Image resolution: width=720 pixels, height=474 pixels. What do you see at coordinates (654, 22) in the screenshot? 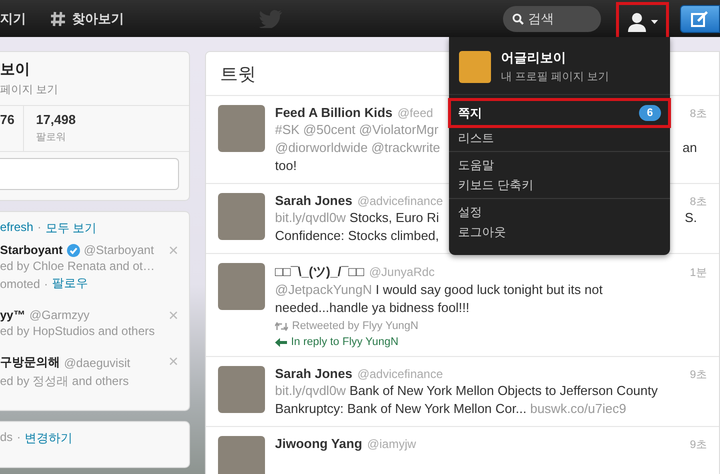
I see `caret-icon` at bounding box center [654, 22].